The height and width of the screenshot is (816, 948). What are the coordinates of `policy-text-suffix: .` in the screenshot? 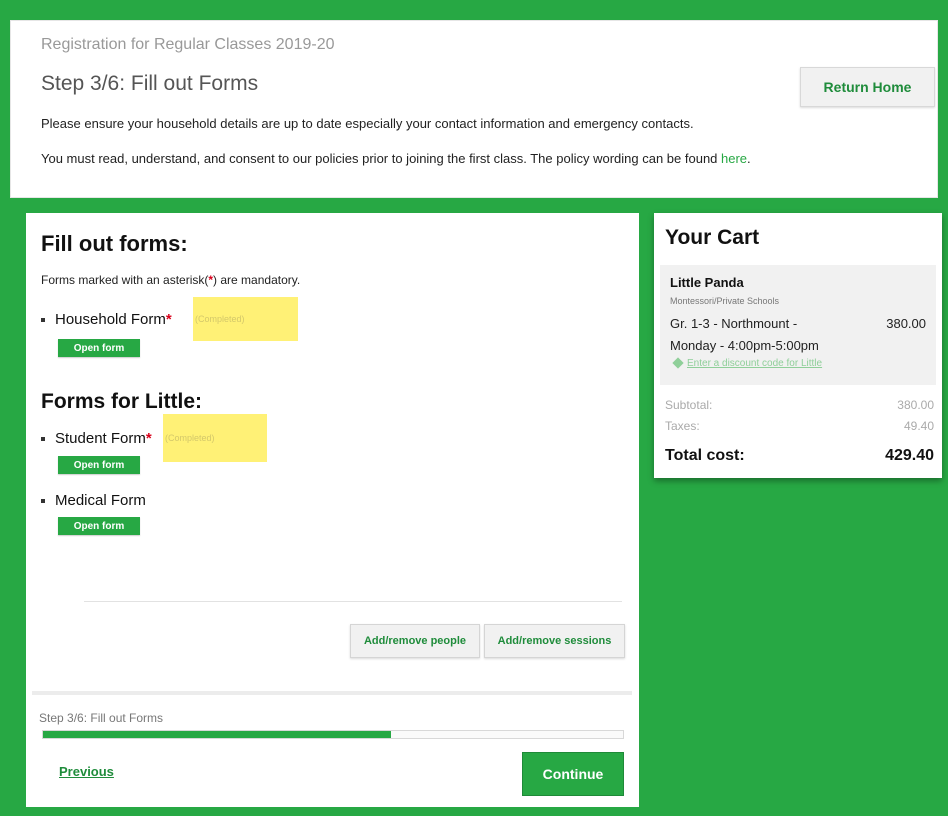 It's located at (749, 158).